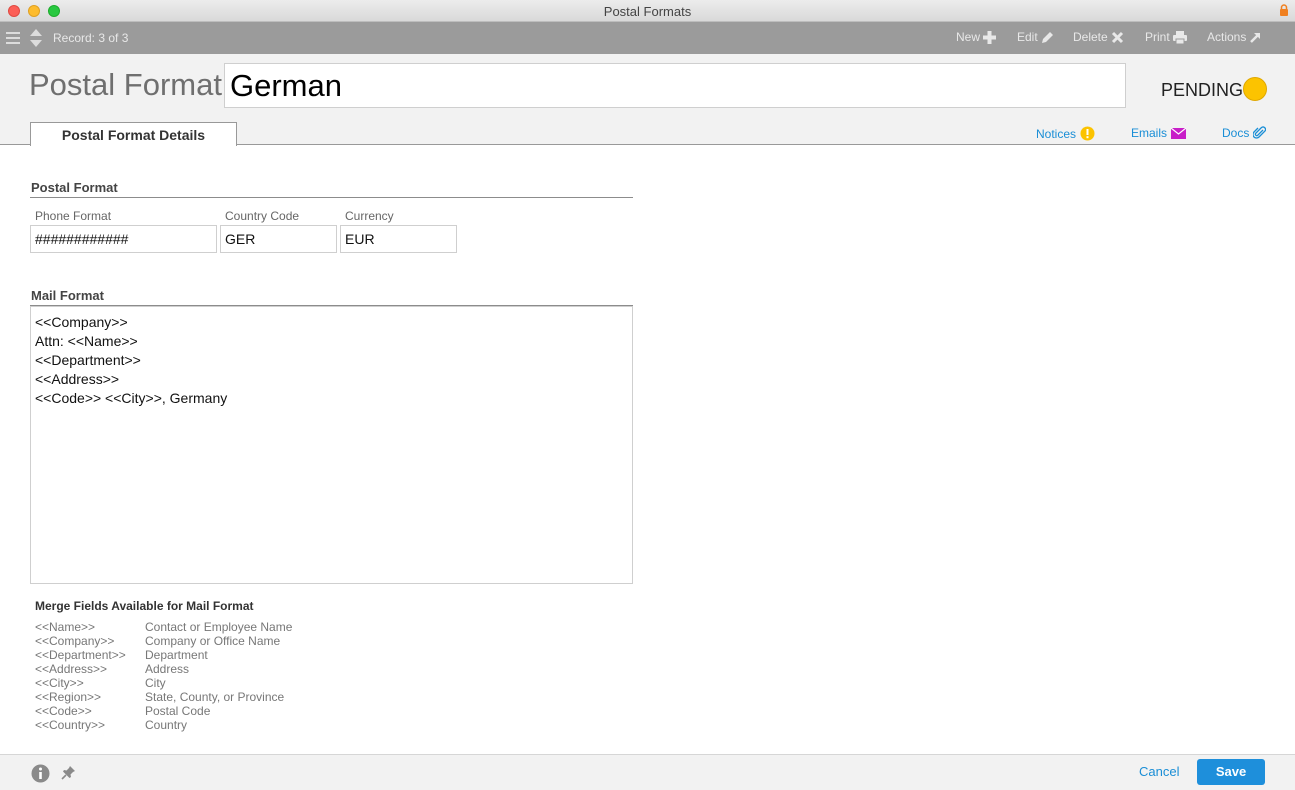  Describe the element at coordinates (166, 725) in the screenshot. I see `merge-field-description: Country` at that location.